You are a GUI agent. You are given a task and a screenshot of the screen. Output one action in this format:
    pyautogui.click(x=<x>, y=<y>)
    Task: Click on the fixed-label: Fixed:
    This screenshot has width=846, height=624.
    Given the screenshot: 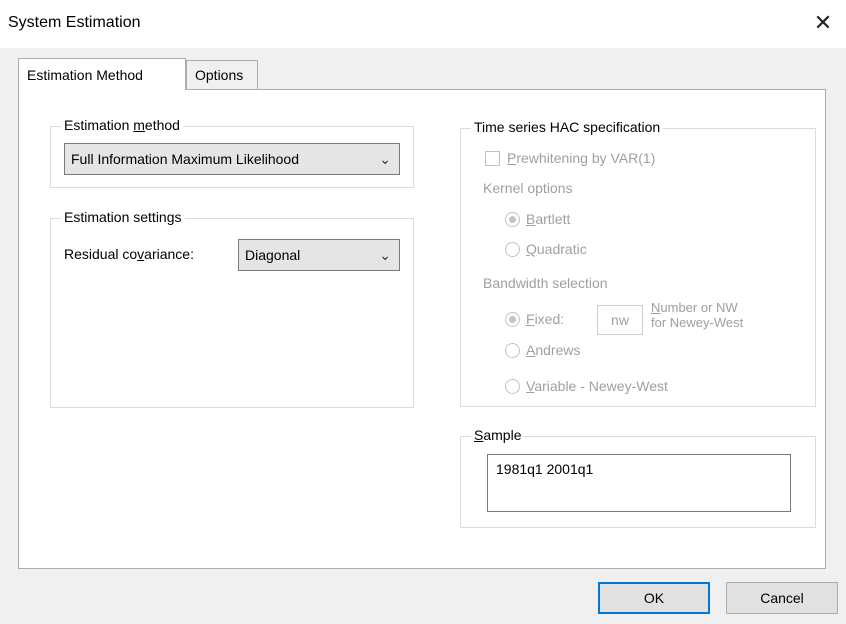 What is the action you would take?
    pyautogui.click(x=545, y=319)
    